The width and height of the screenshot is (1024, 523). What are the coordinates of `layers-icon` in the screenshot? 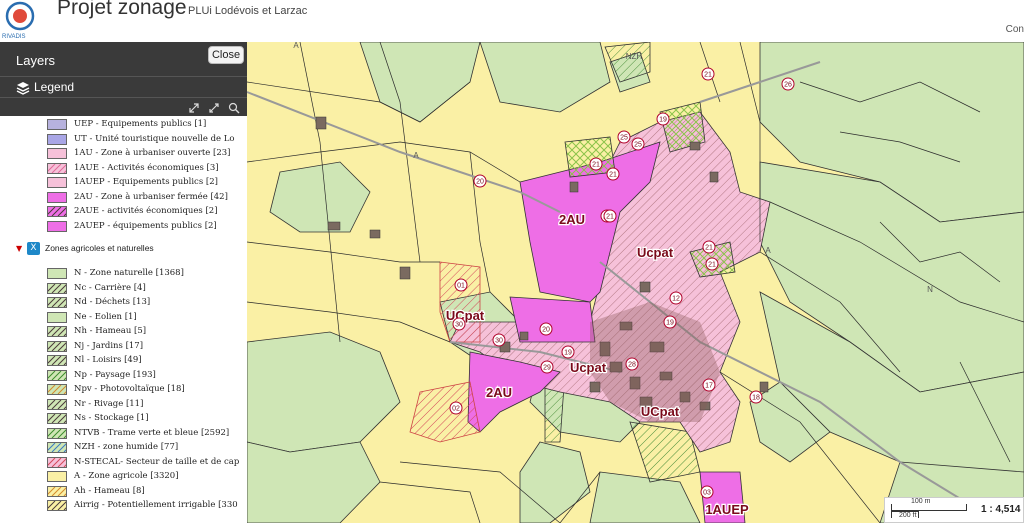 It's located at (23, 88).